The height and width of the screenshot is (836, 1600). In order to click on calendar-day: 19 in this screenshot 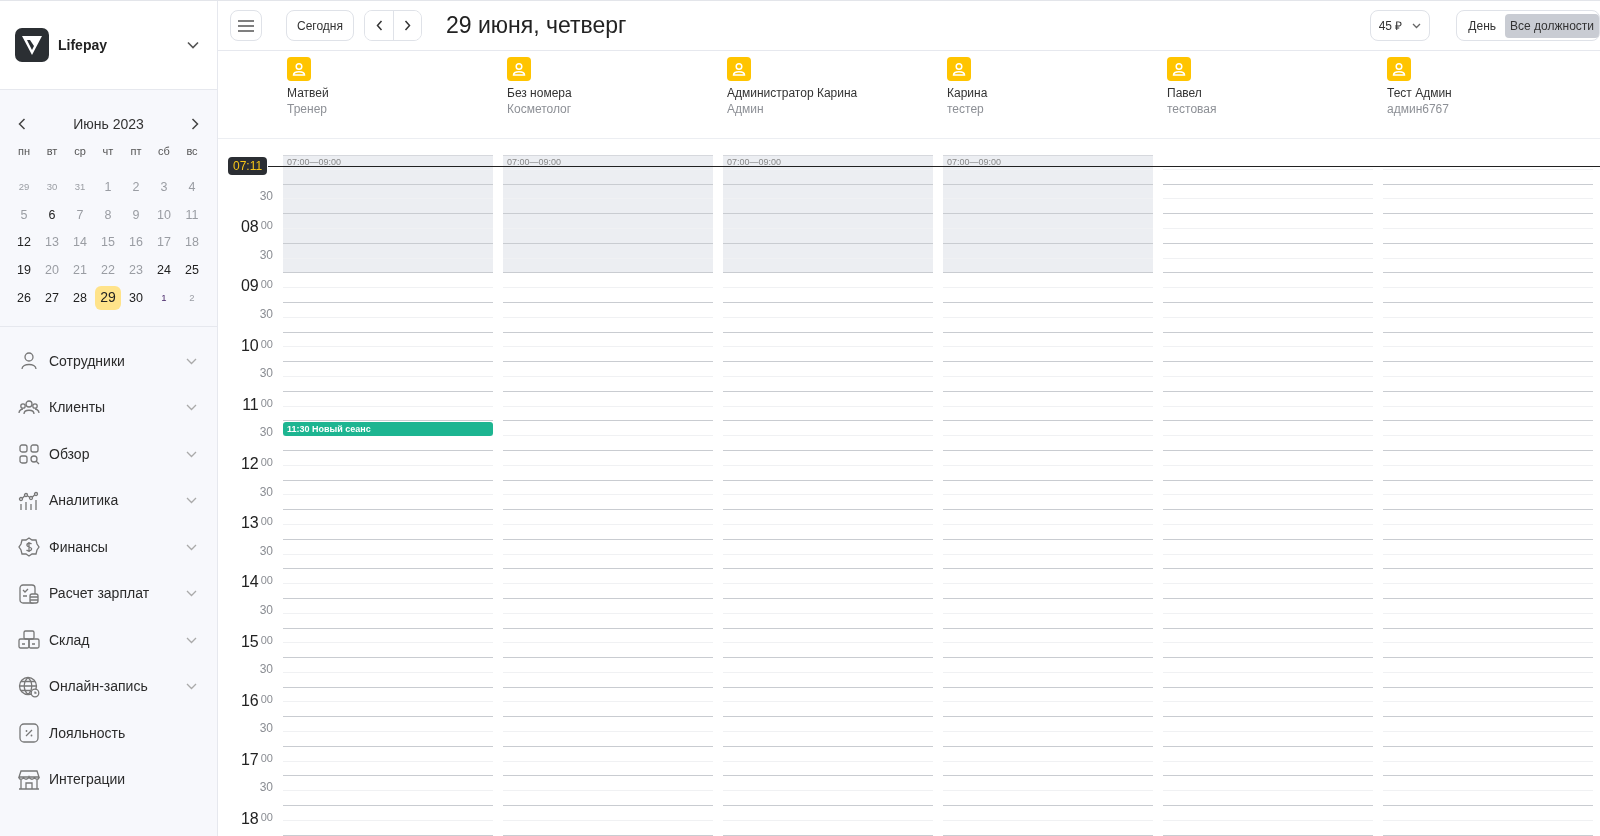, I will do `click(24, 270)`.